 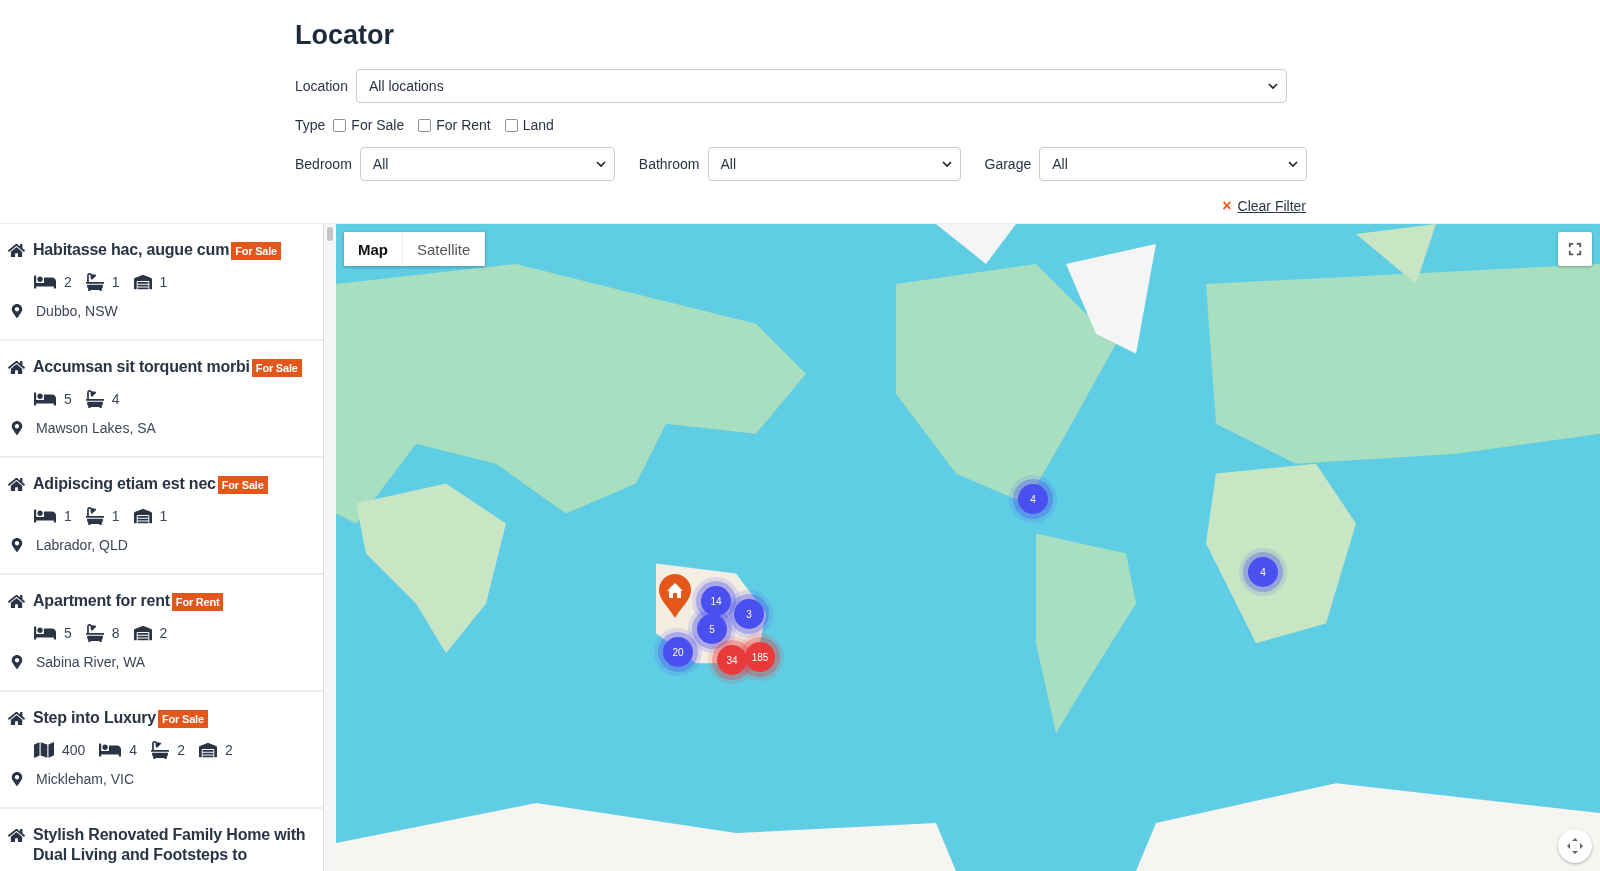 What do you see at coordinates (1271, 206) in the screenshot?
I see `clear-filter-link: Clear Filter` at bounding box center [1271, 206].